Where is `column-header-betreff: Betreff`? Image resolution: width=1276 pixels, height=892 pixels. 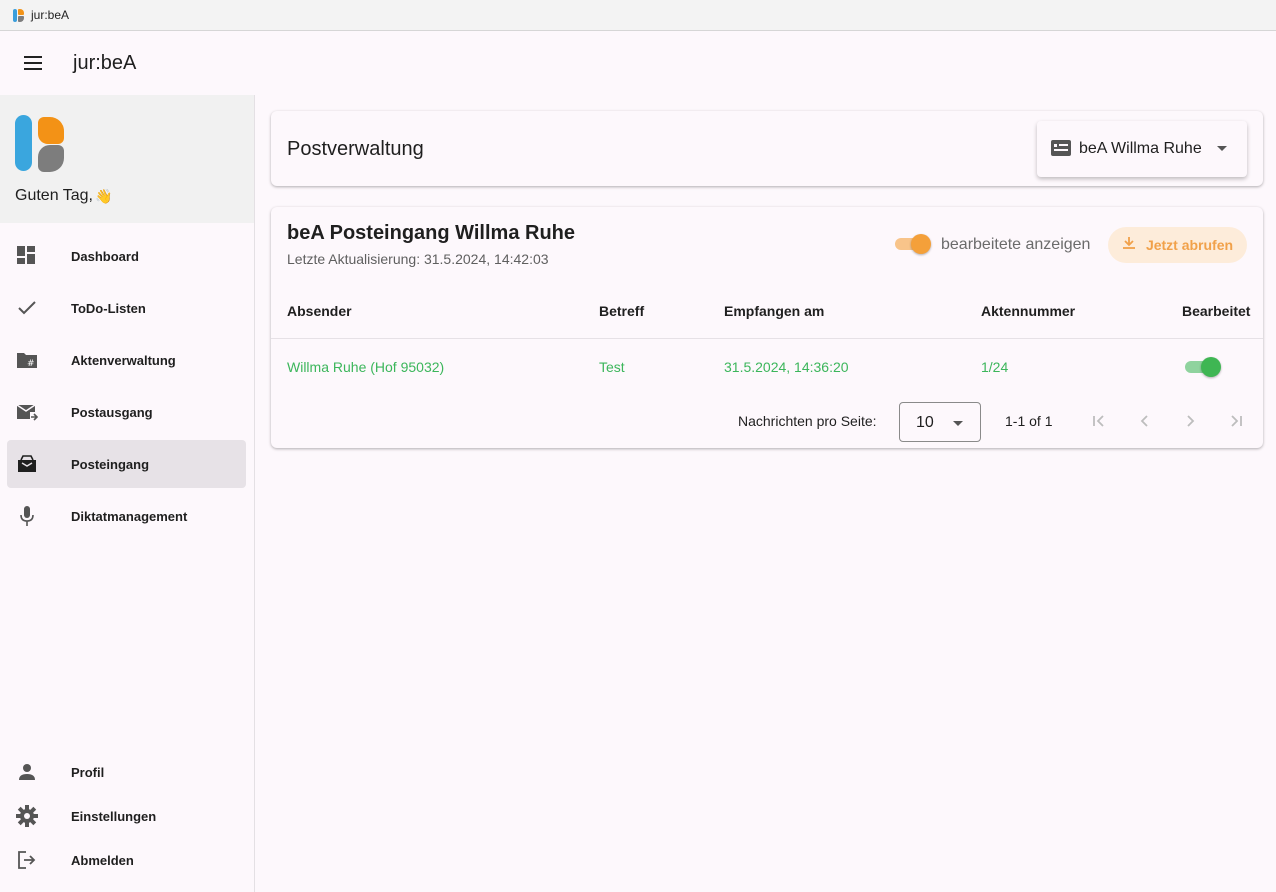
column-header-betreff: Betreff is located at coordinates (621, 311).